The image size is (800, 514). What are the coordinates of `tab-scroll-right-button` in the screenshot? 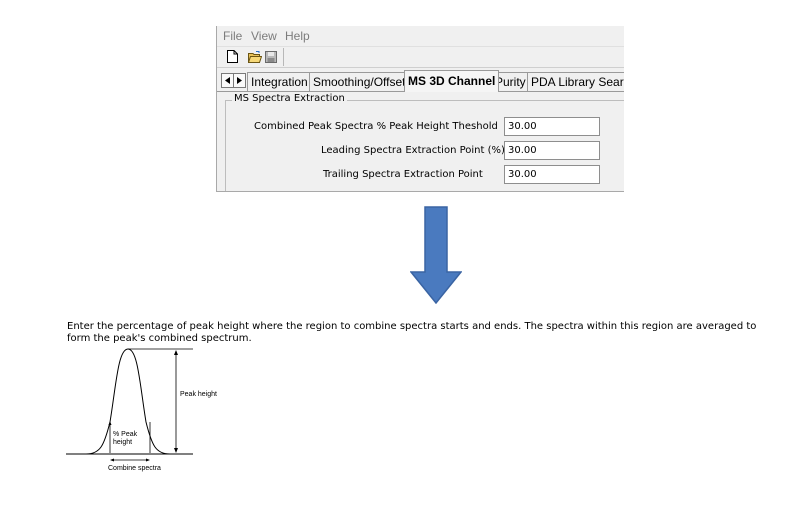 It's located at (239, 80).